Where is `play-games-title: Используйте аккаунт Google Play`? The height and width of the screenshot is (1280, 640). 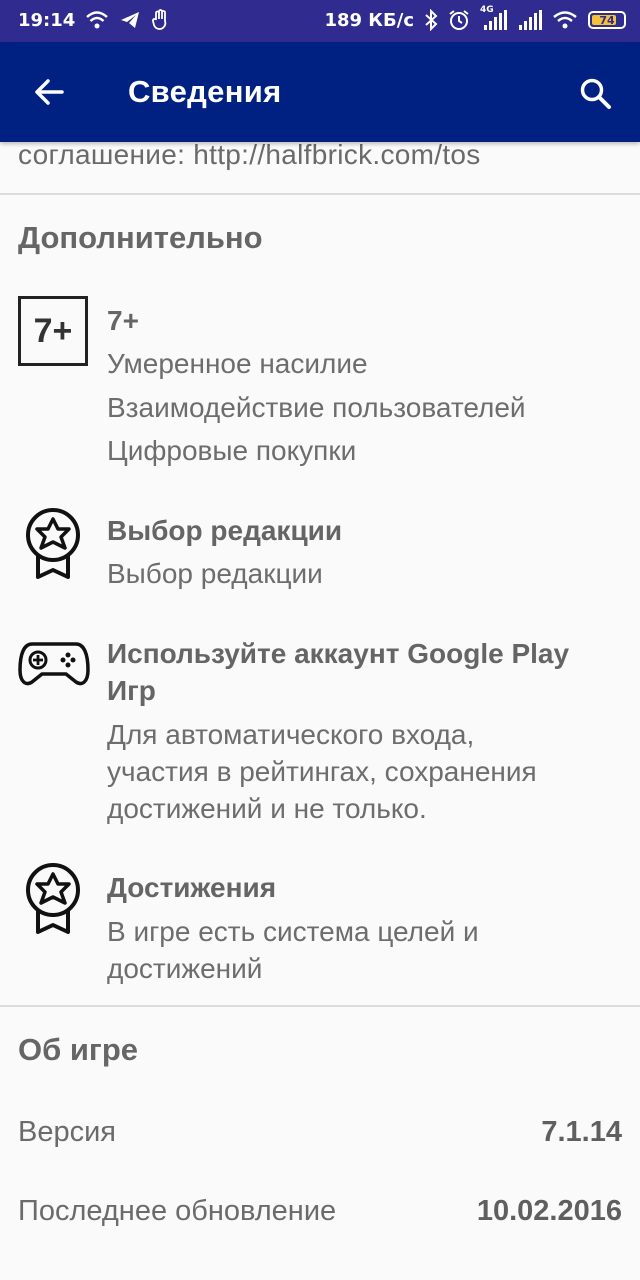 play-games-title: Используйте аккаунт Google Play is located at coordinates (338, 653).